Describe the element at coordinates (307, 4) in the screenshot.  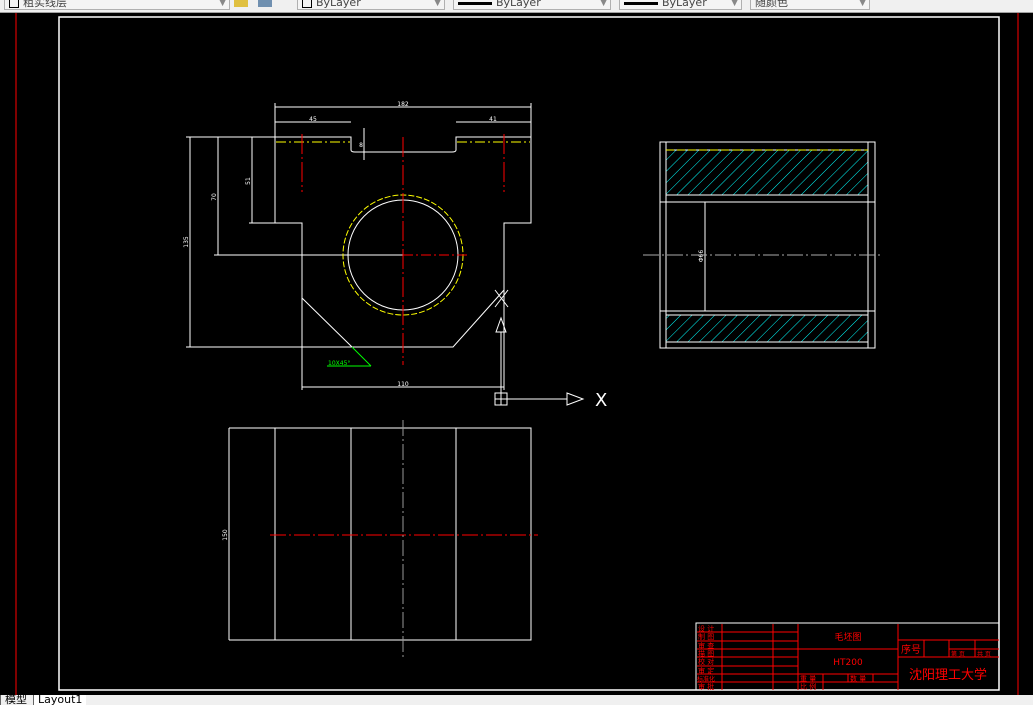
I see `color-swatch-icon` at that location.